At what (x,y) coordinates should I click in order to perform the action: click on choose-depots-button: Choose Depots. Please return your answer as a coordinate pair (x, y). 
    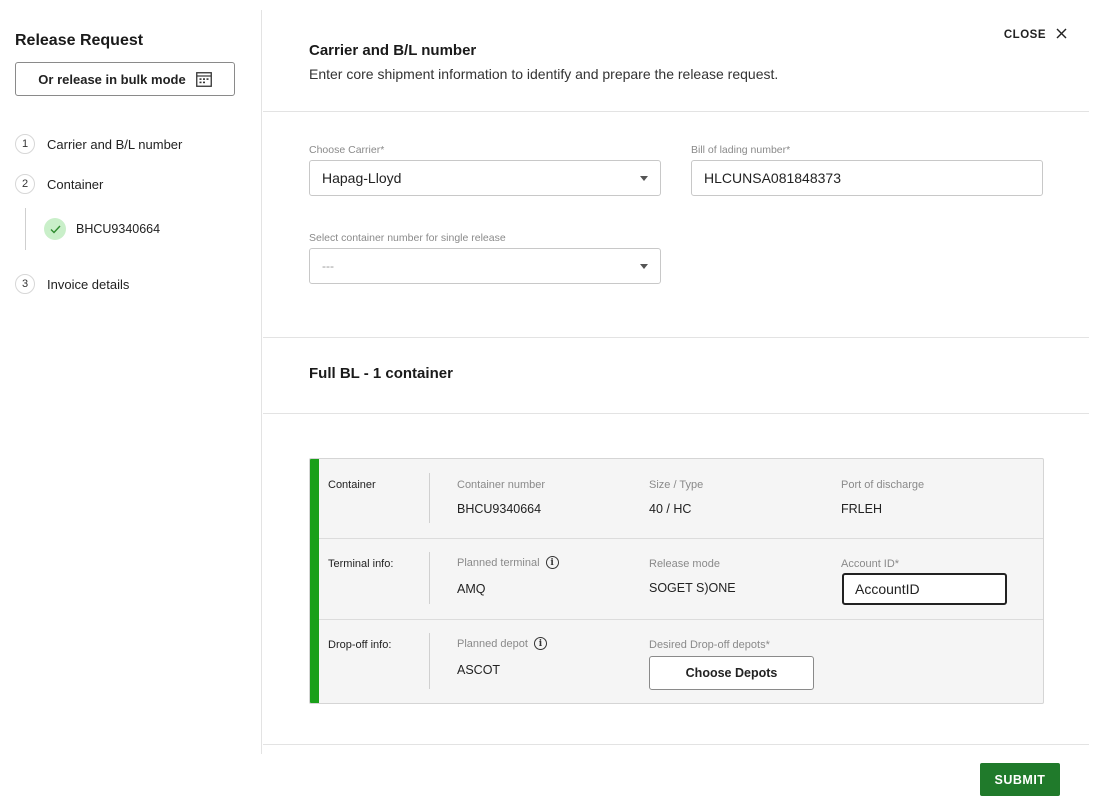
    Looking at the image, I should click on (731, 673).